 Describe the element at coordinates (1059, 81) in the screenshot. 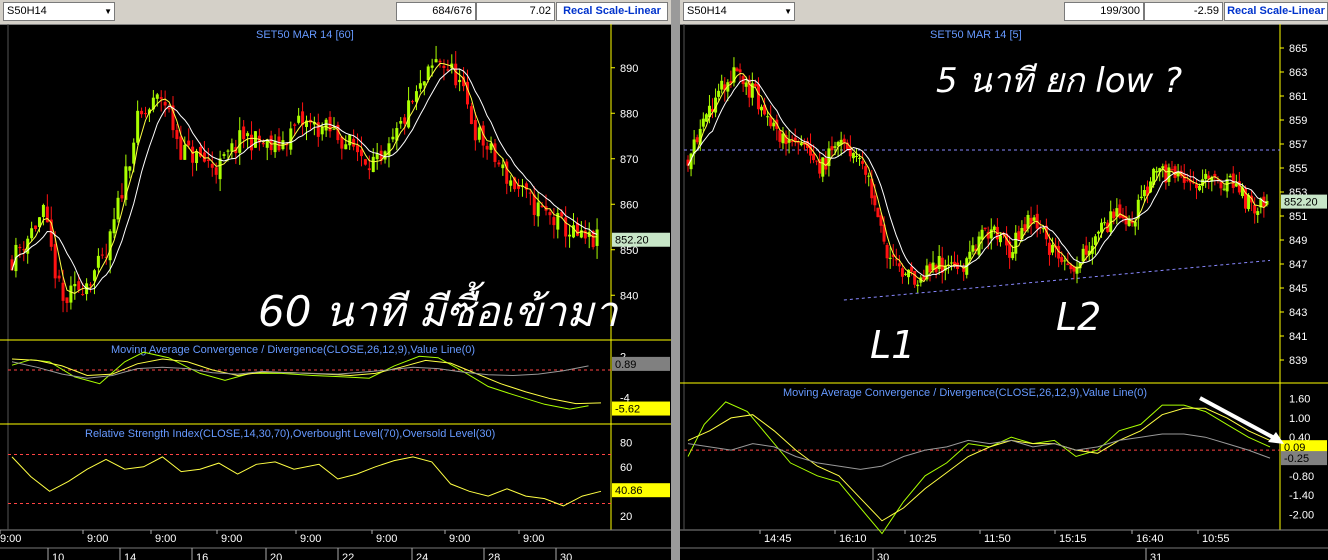

I see `annotation-5min: 5 นาที ยก low ?` at that location.